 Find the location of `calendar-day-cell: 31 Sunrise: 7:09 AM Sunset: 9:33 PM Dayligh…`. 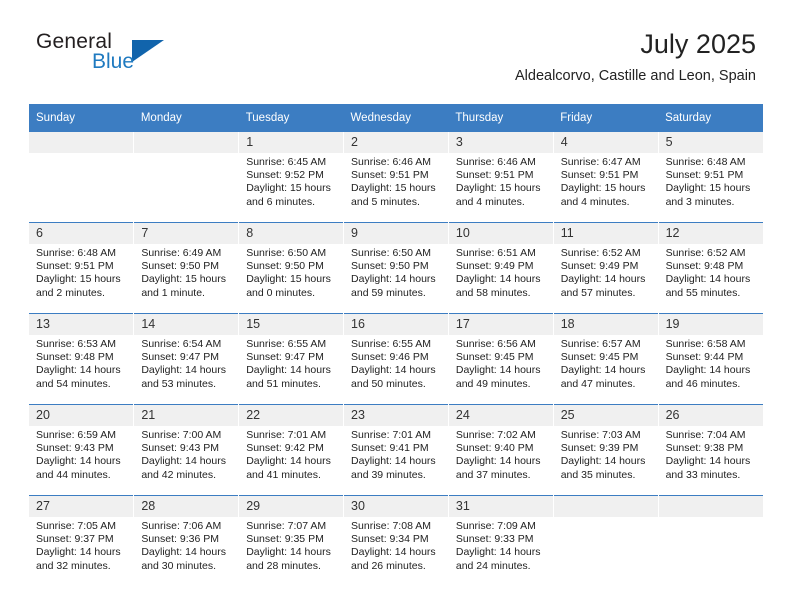

calendar-day-cell: 31 Sunrise: 7:09 AM Sunset: 9:33 PM Dayligh… is located at coordinates (501, 540).